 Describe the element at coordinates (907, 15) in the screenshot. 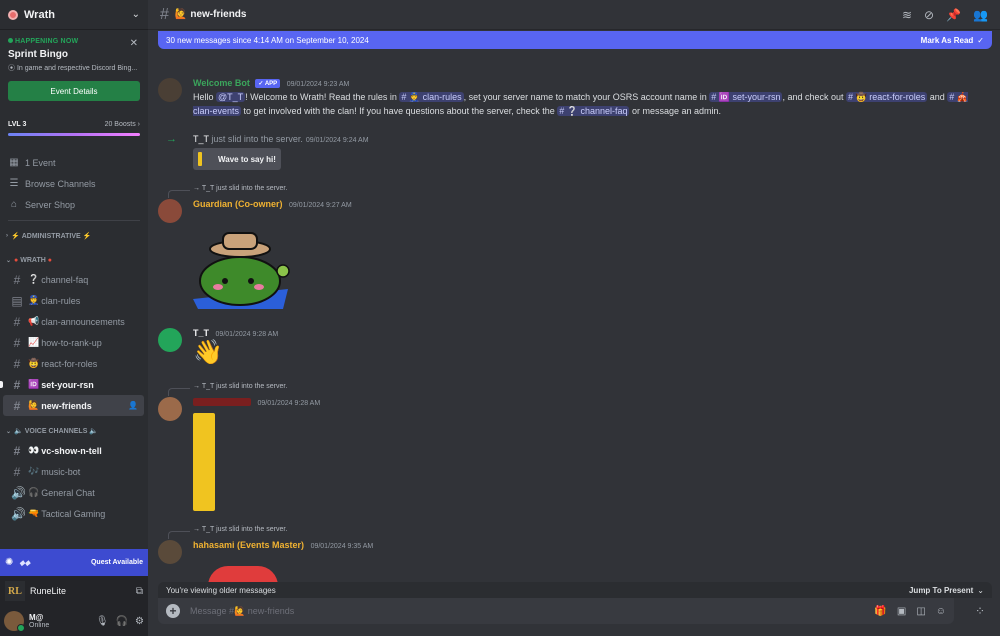

I see `threads-icon: ≋` at that location.